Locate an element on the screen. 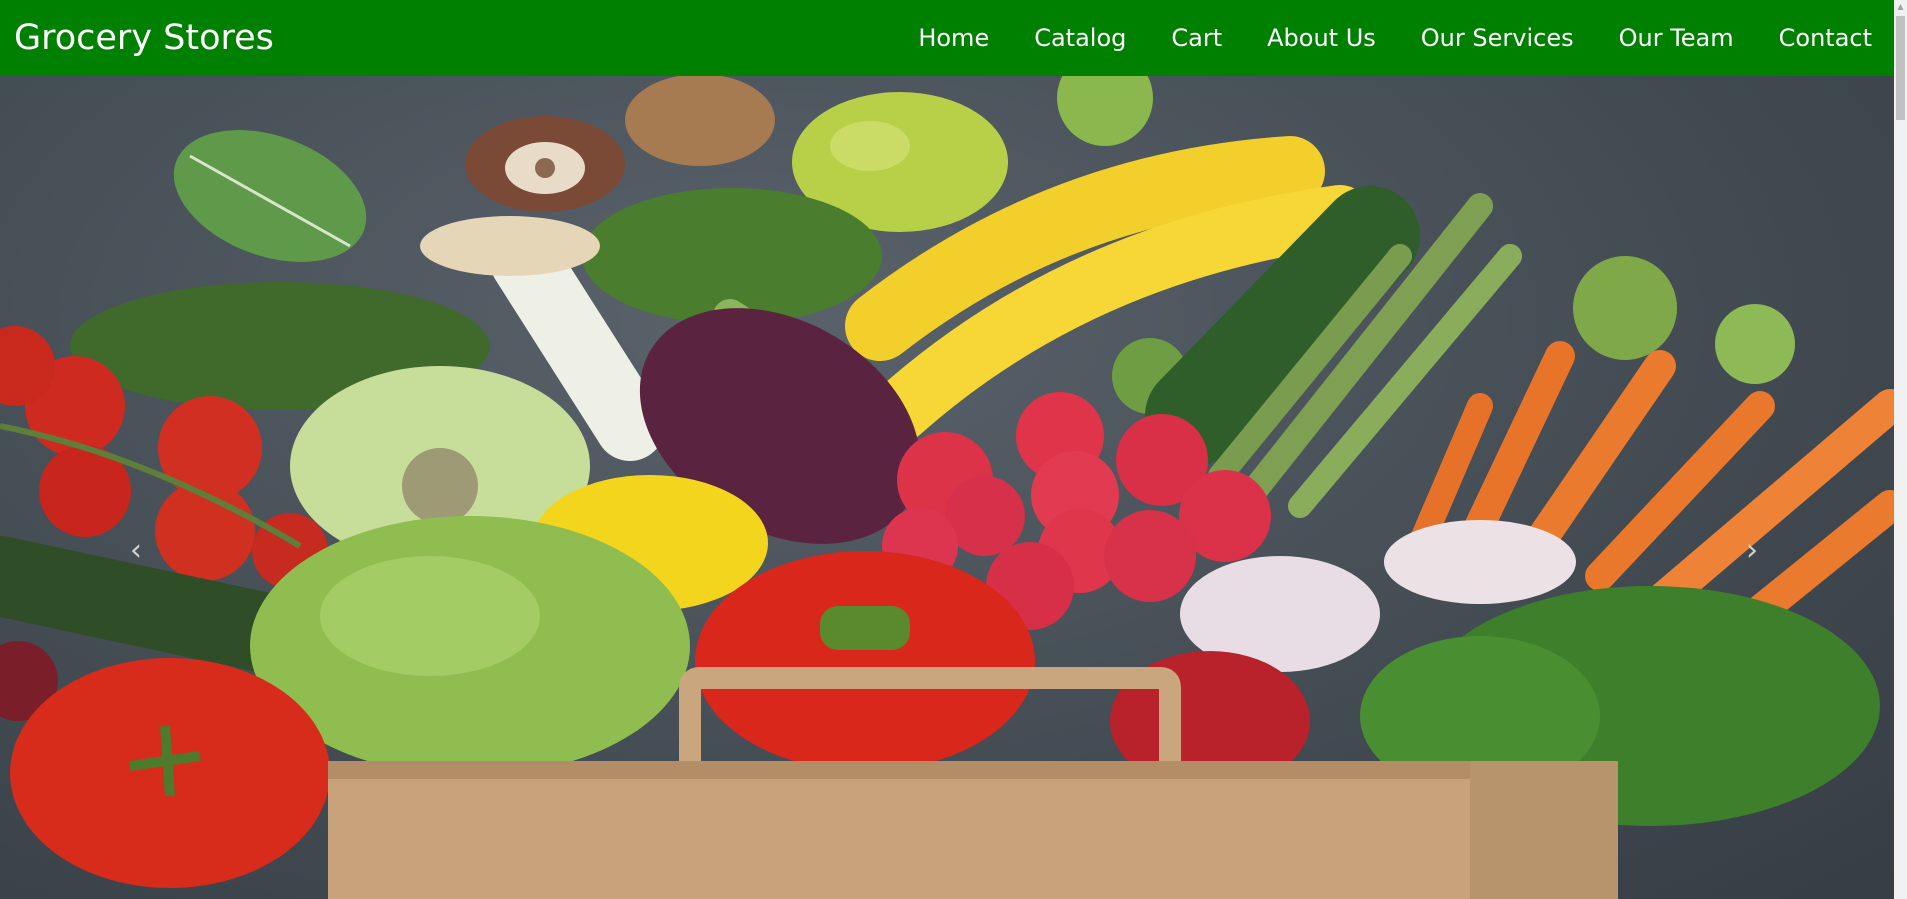 This screenshot has width=1907, height=899. nav-link-home: Home is located at coordinates (953, 38).